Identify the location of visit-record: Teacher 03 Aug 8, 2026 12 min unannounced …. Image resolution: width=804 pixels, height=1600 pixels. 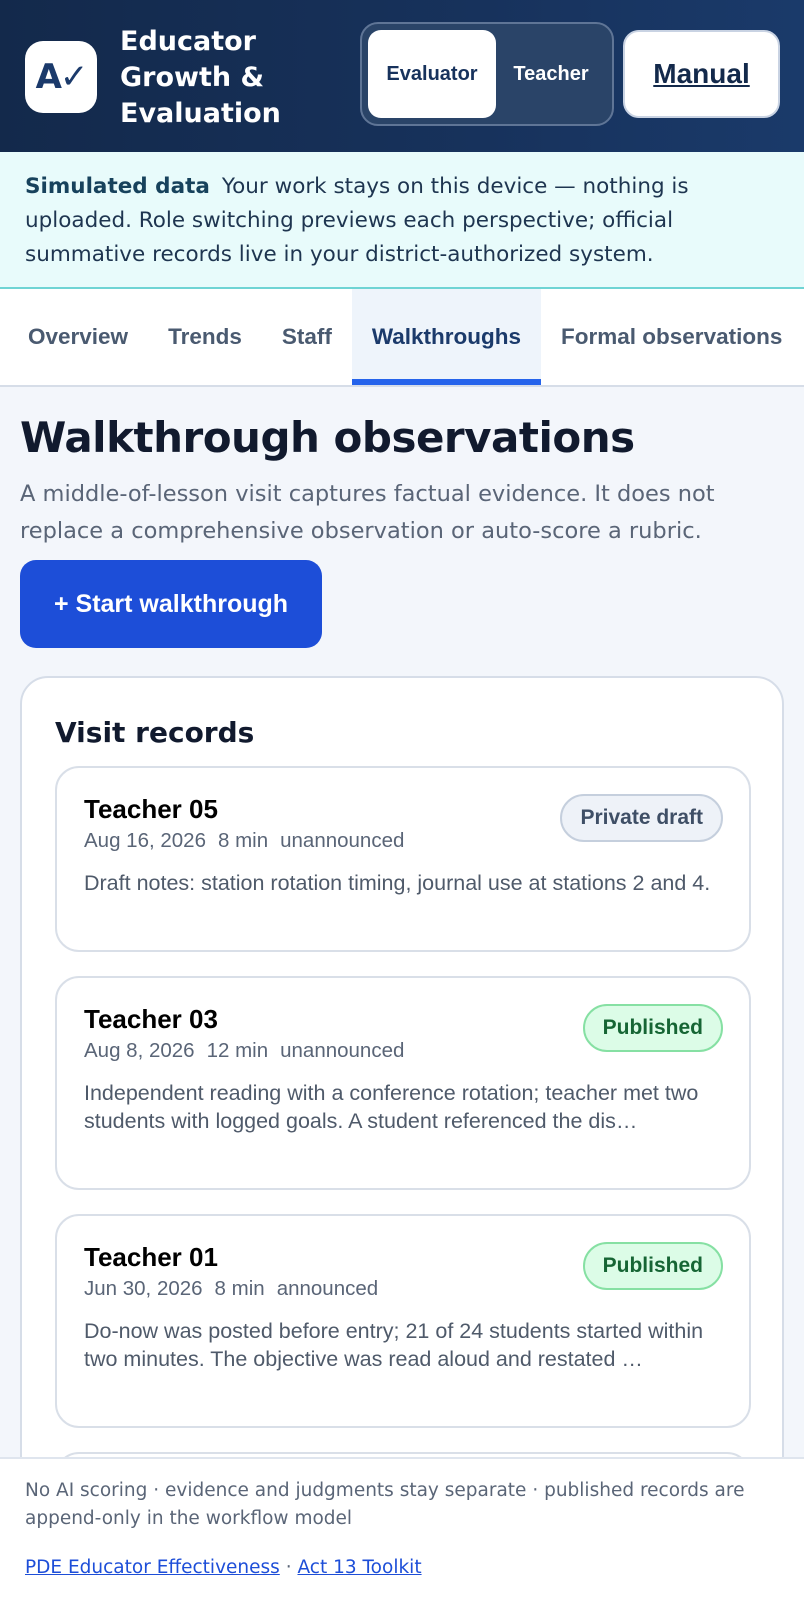
(403, 1083).